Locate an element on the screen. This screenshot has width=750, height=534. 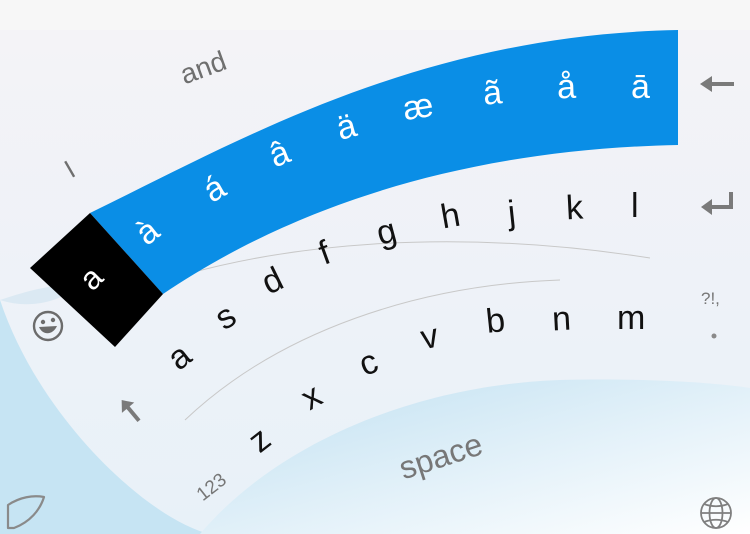
key-label: n is located at coordinates (561, 319).